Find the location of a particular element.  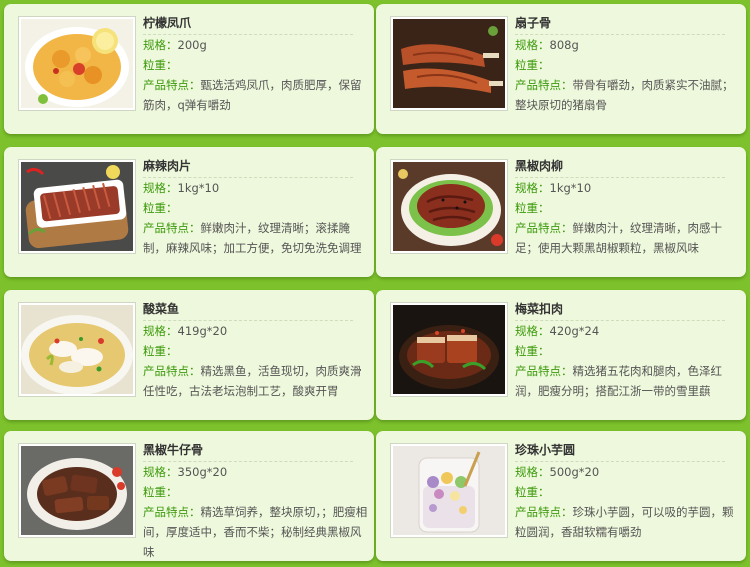

product-name: 黑椒牛仔骨 is located at coordinates (248, 451).